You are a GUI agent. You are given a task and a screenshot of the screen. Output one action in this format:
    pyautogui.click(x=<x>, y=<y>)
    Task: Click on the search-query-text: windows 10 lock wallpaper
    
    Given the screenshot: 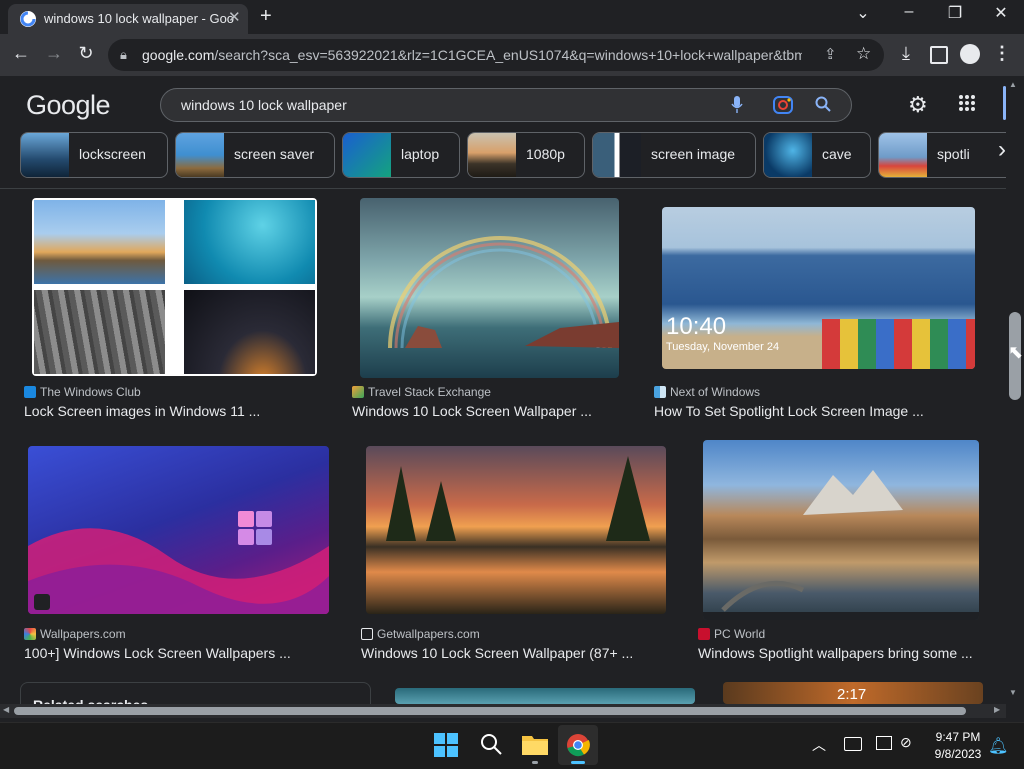 What is the action you would take?
    pyautogui.click(x=264, y=105)
    